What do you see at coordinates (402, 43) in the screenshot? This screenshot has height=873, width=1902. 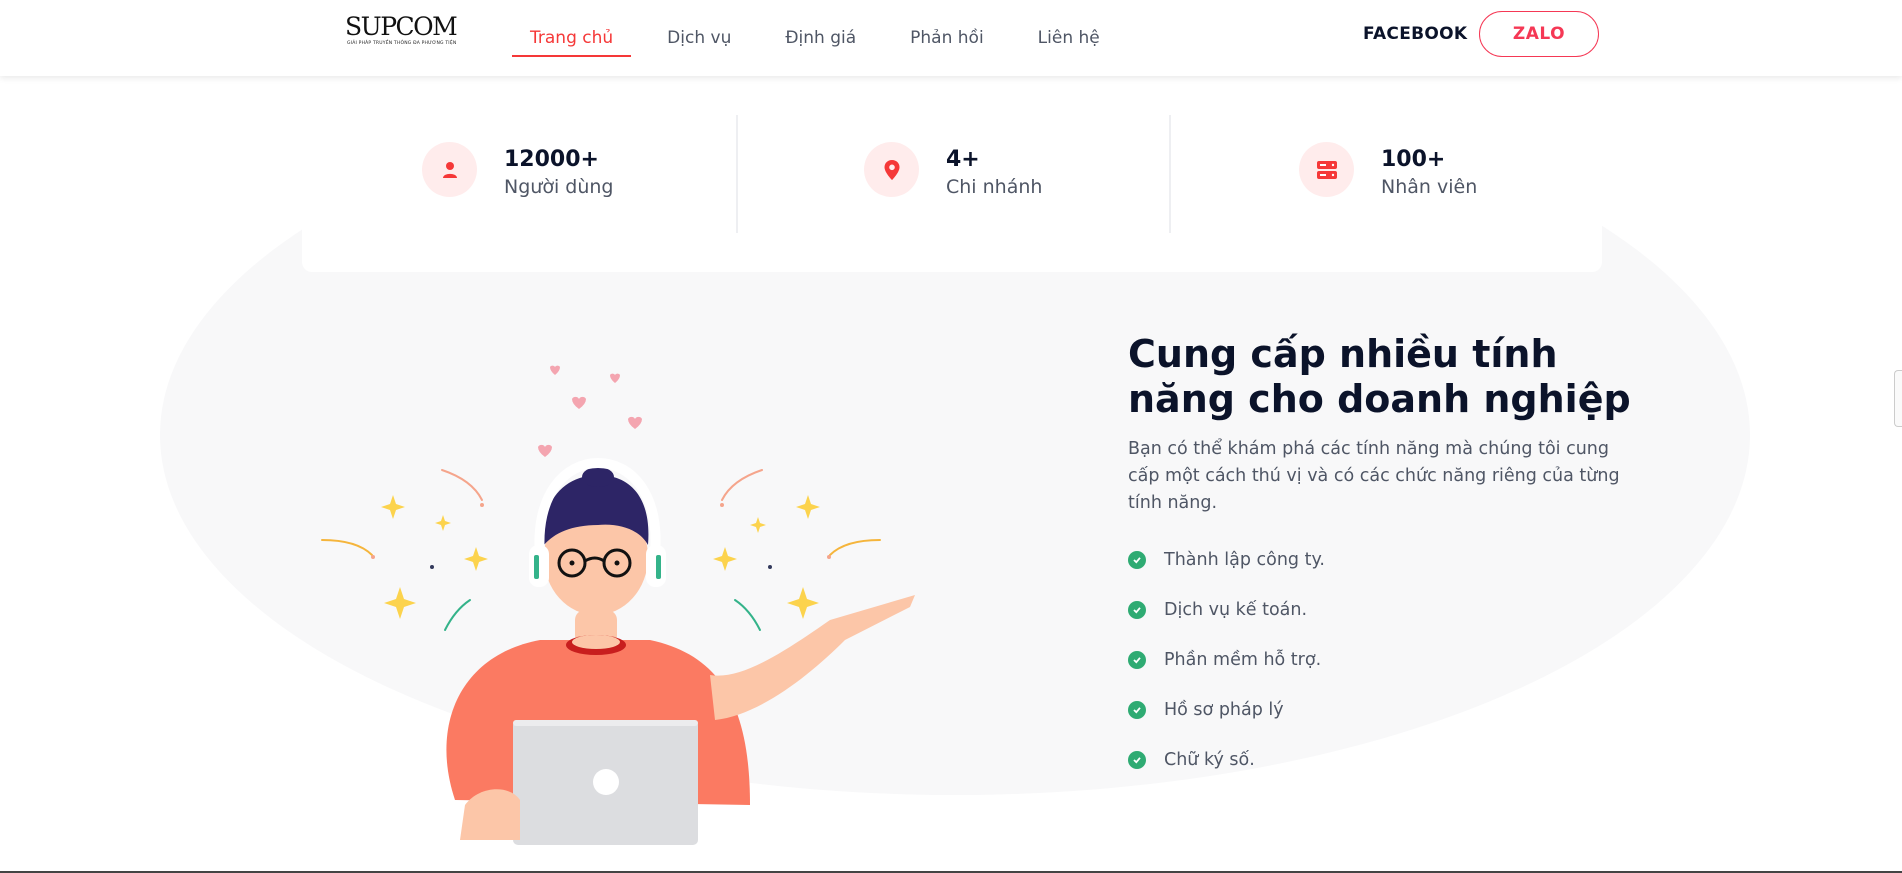 I see `logo-tagline: GIẢI PHÁP TRUYỀN THÔNG ĐA PHƯƠNG TIỆN` at bounding box center [402, 43].